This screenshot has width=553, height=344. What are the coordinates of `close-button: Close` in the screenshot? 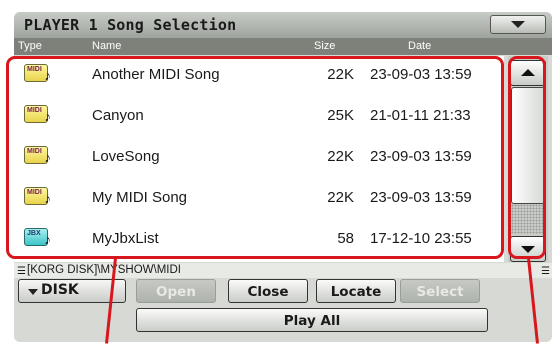 It's located at (268, 291).